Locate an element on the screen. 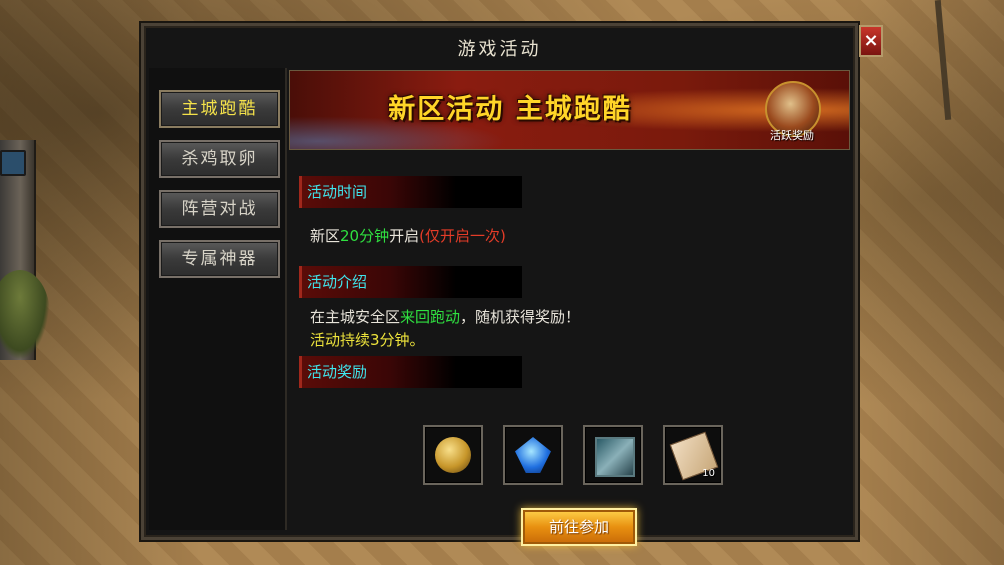  tab-kill-chicken: 杀鸡取卵 is located at coordinates (219, 159).